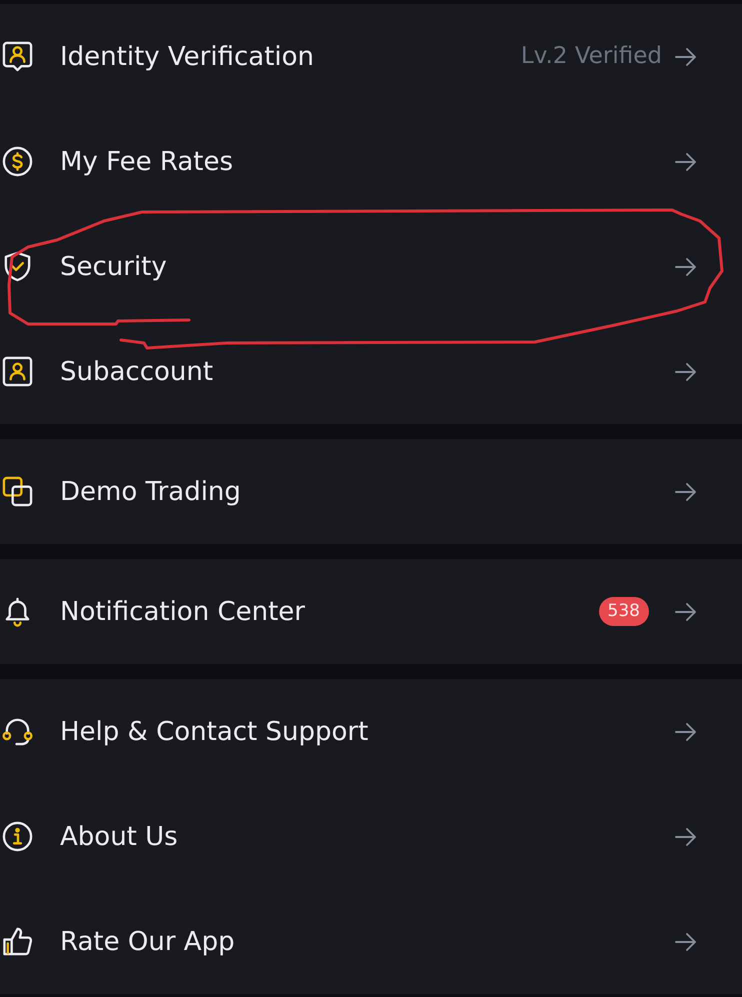  What do you see at coordinates (17, 491) in the screenshot?
I see `overlapping-squares-icon` at bounding box center [17, 491].